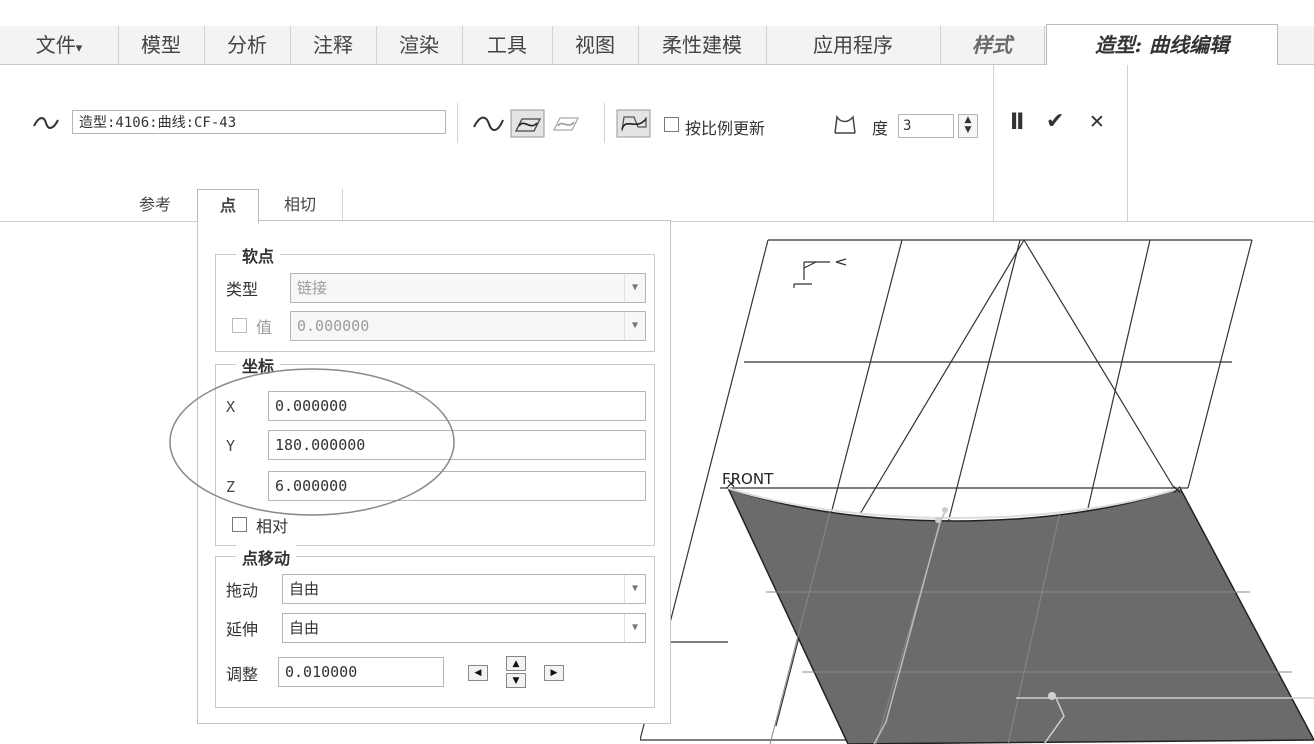  What do you see at coordinates (333, 45) in the screenshot?
I see `menu-tab-annotate: 注释` at bounding box center [333, 45].